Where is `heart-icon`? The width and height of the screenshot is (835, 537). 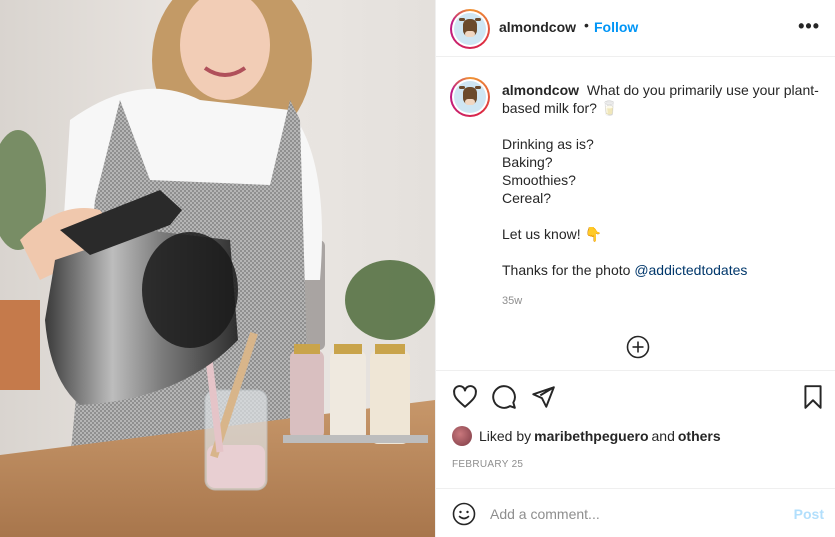
heart-icon is located at coordinates (465, 397).